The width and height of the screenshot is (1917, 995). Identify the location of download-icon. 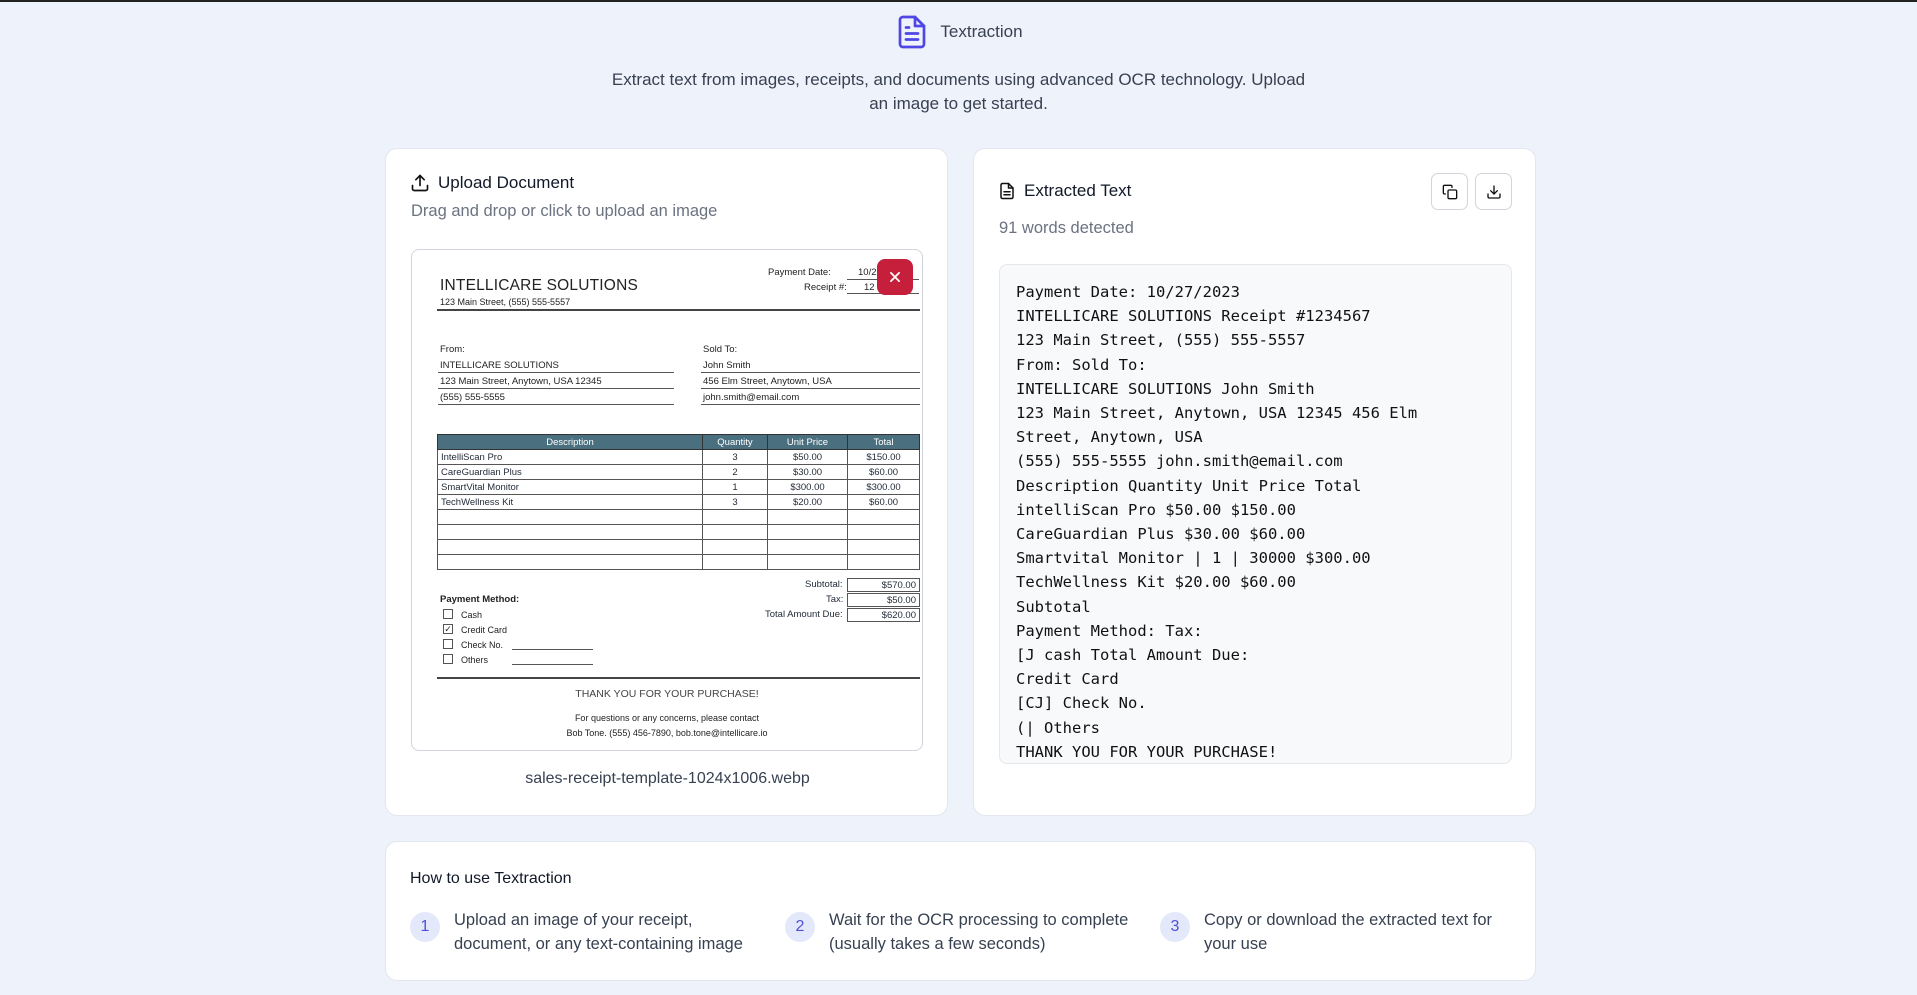
(1493, 191).